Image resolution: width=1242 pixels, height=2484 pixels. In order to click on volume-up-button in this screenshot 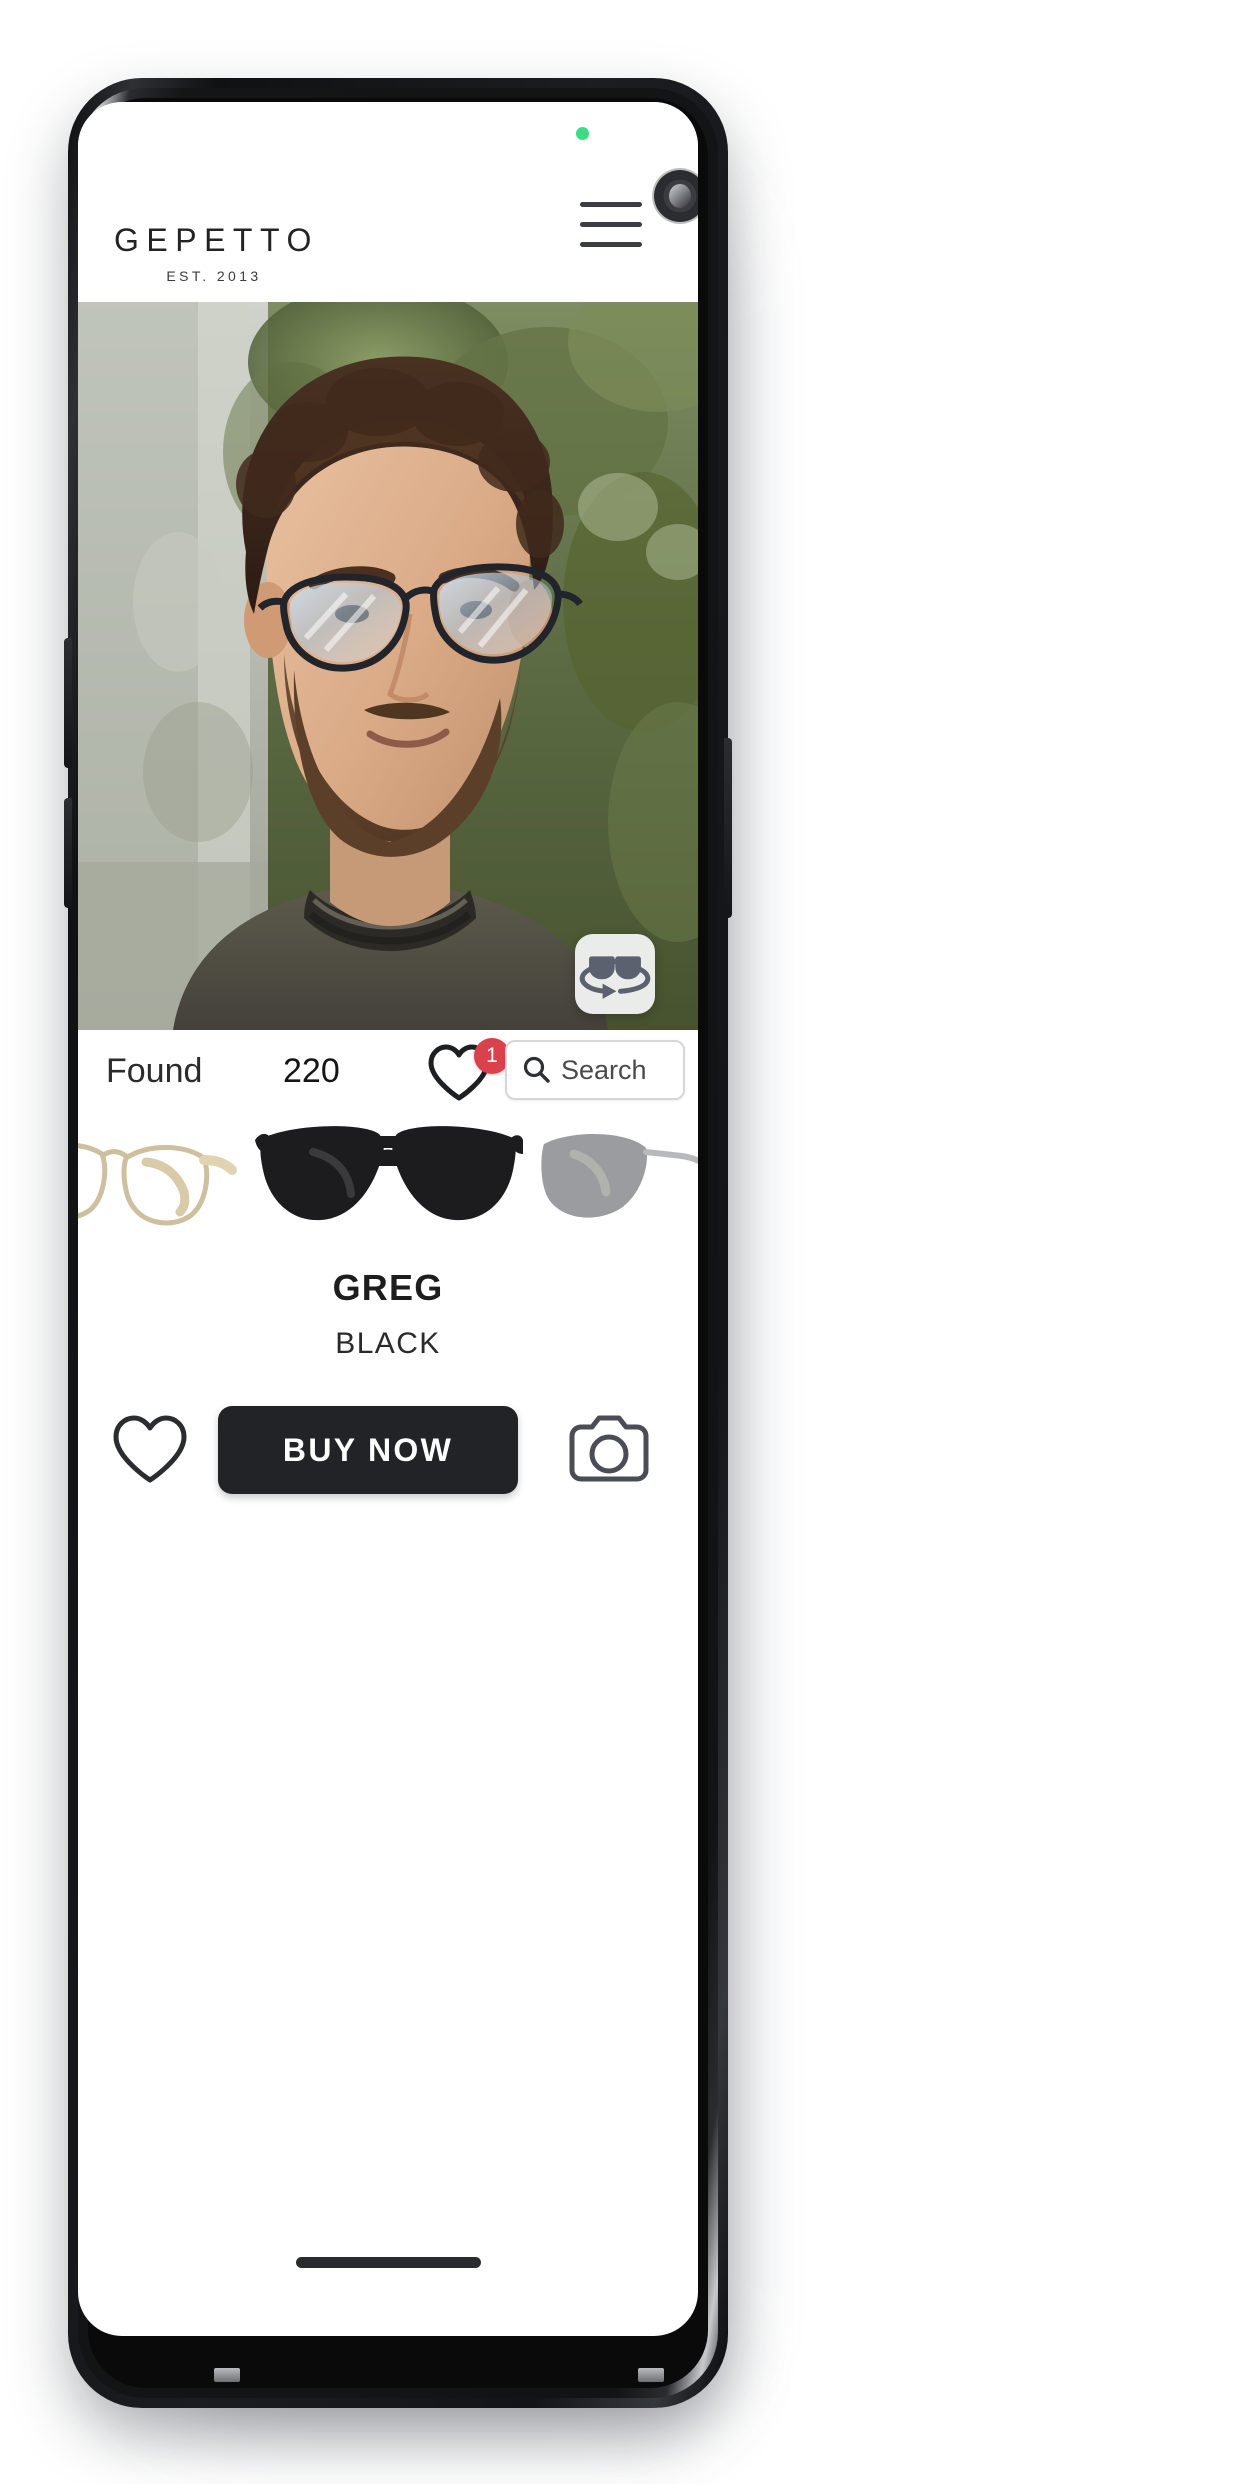, I will do `click(68, 703)`.